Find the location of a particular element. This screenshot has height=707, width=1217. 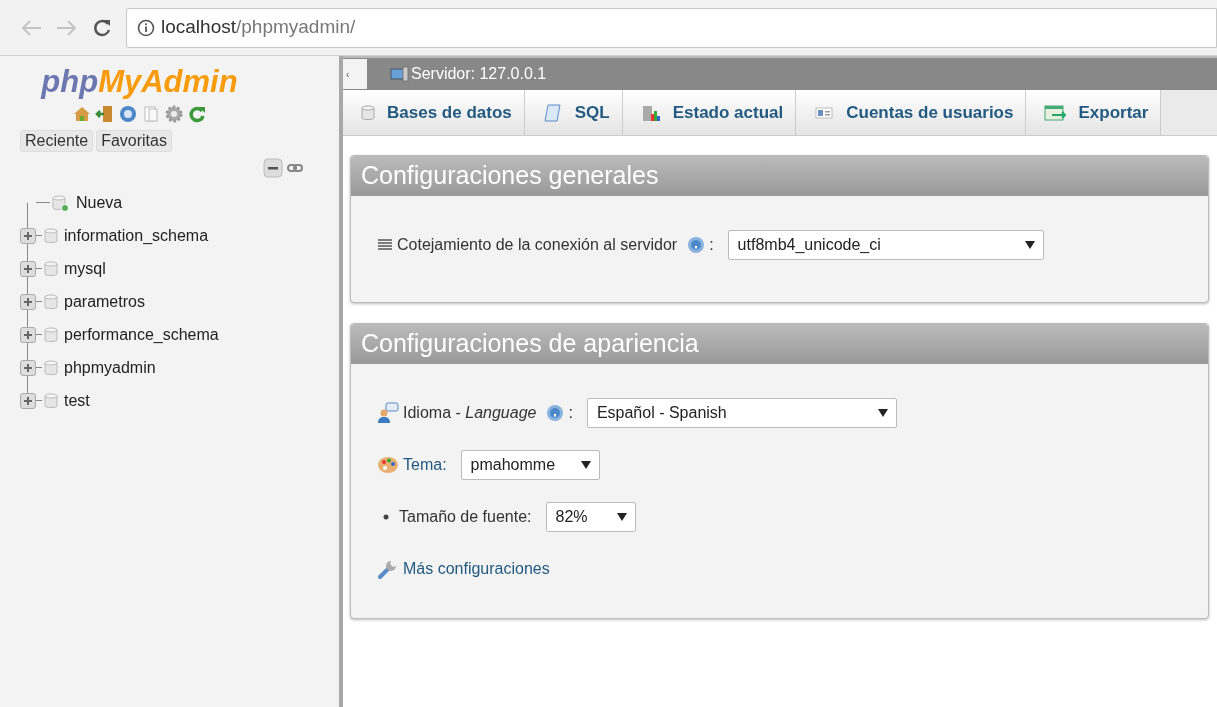

sidebar-tab: Favoritas is located at coordinates (134, 141).